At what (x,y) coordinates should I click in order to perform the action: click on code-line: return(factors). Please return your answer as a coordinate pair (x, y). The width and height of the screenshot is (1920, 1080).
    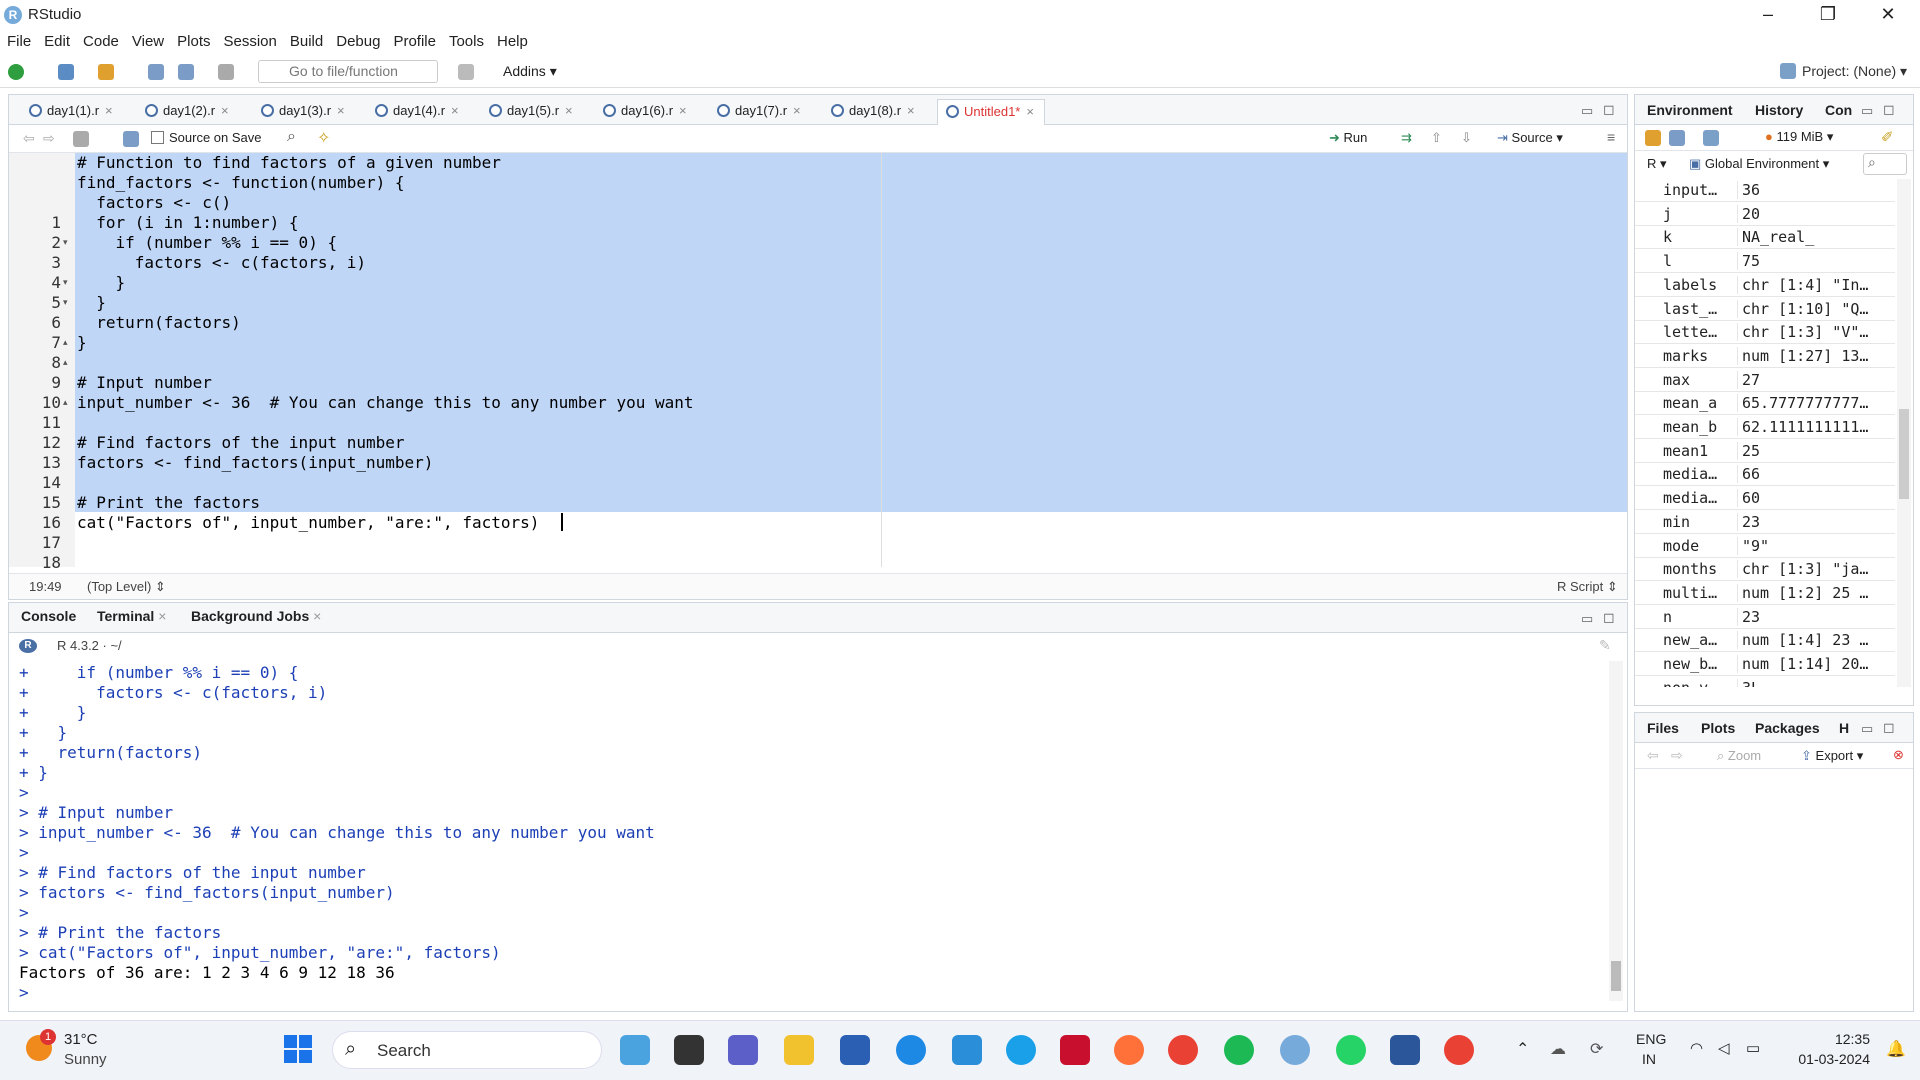
    Looking at the image, I should click on (159, 322).